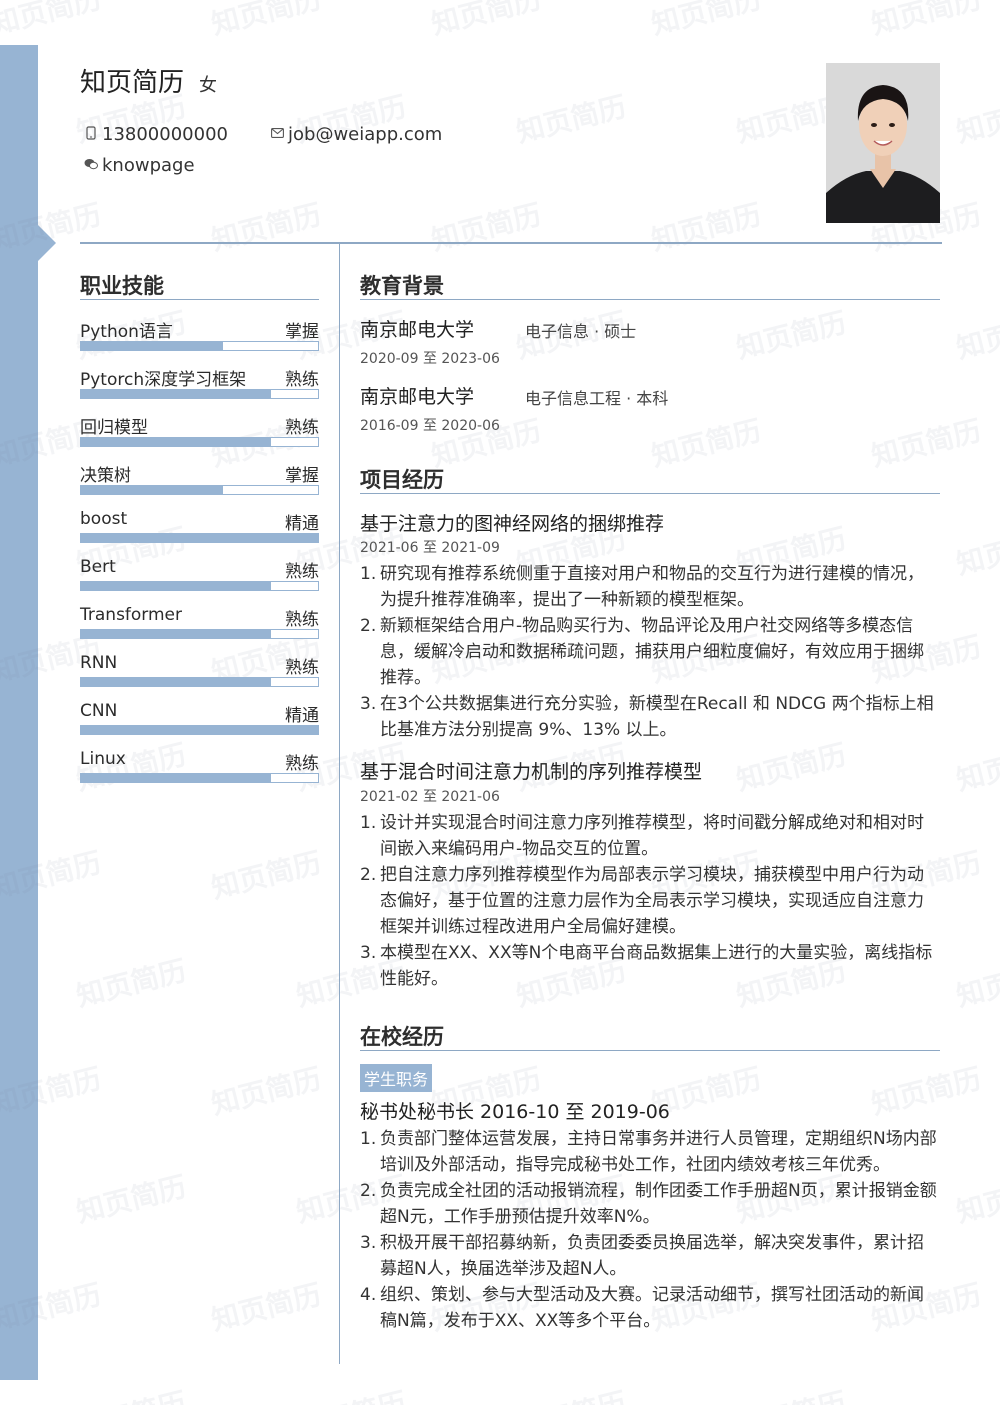  I want to click on wechat-contact: knowpage, so click(139, 165).